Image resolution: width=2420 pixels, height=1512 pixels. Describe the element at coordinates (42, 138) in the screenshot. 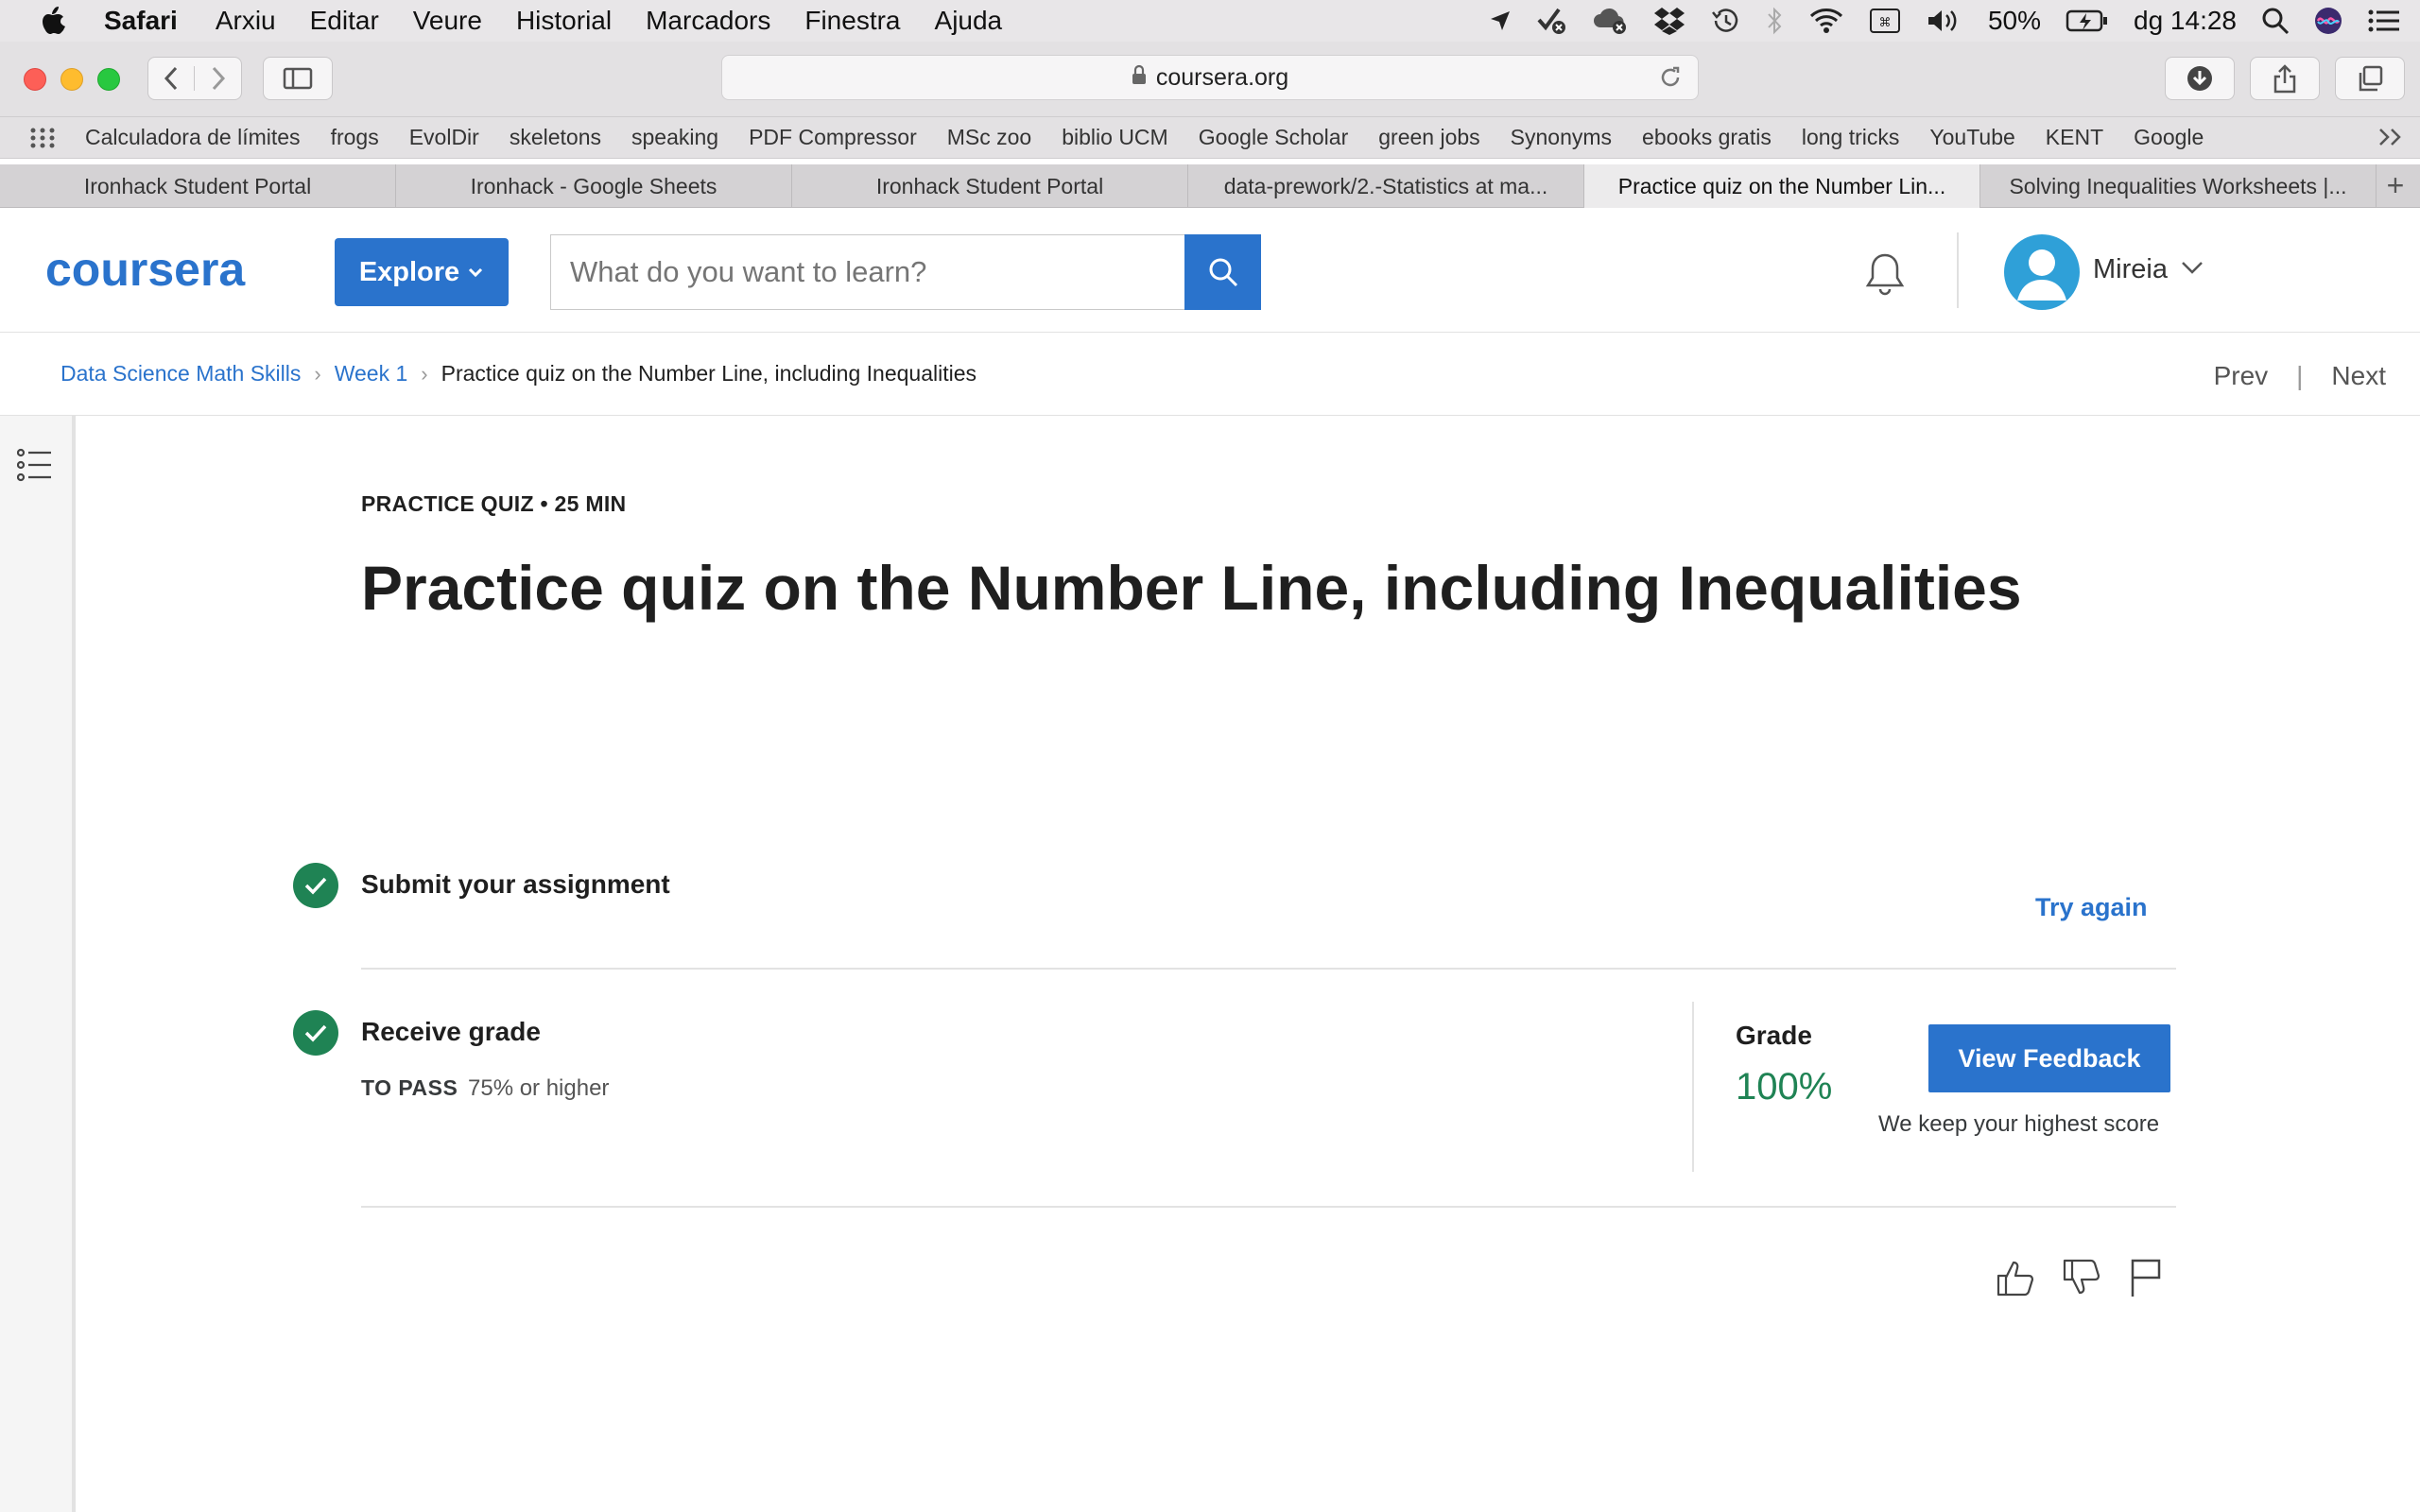

I see `favorites-grid-icon` at that location.